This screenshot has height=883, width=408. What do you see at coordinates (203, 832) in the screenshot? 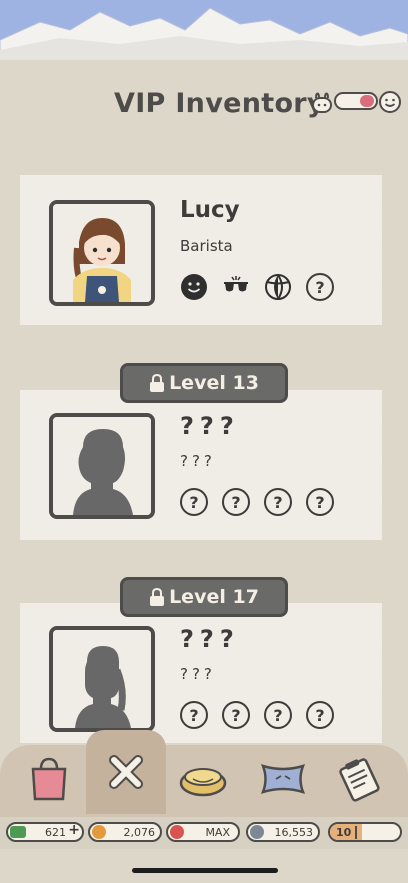
I see `hearts-counter: MAX` at bounding box center [203, 832].